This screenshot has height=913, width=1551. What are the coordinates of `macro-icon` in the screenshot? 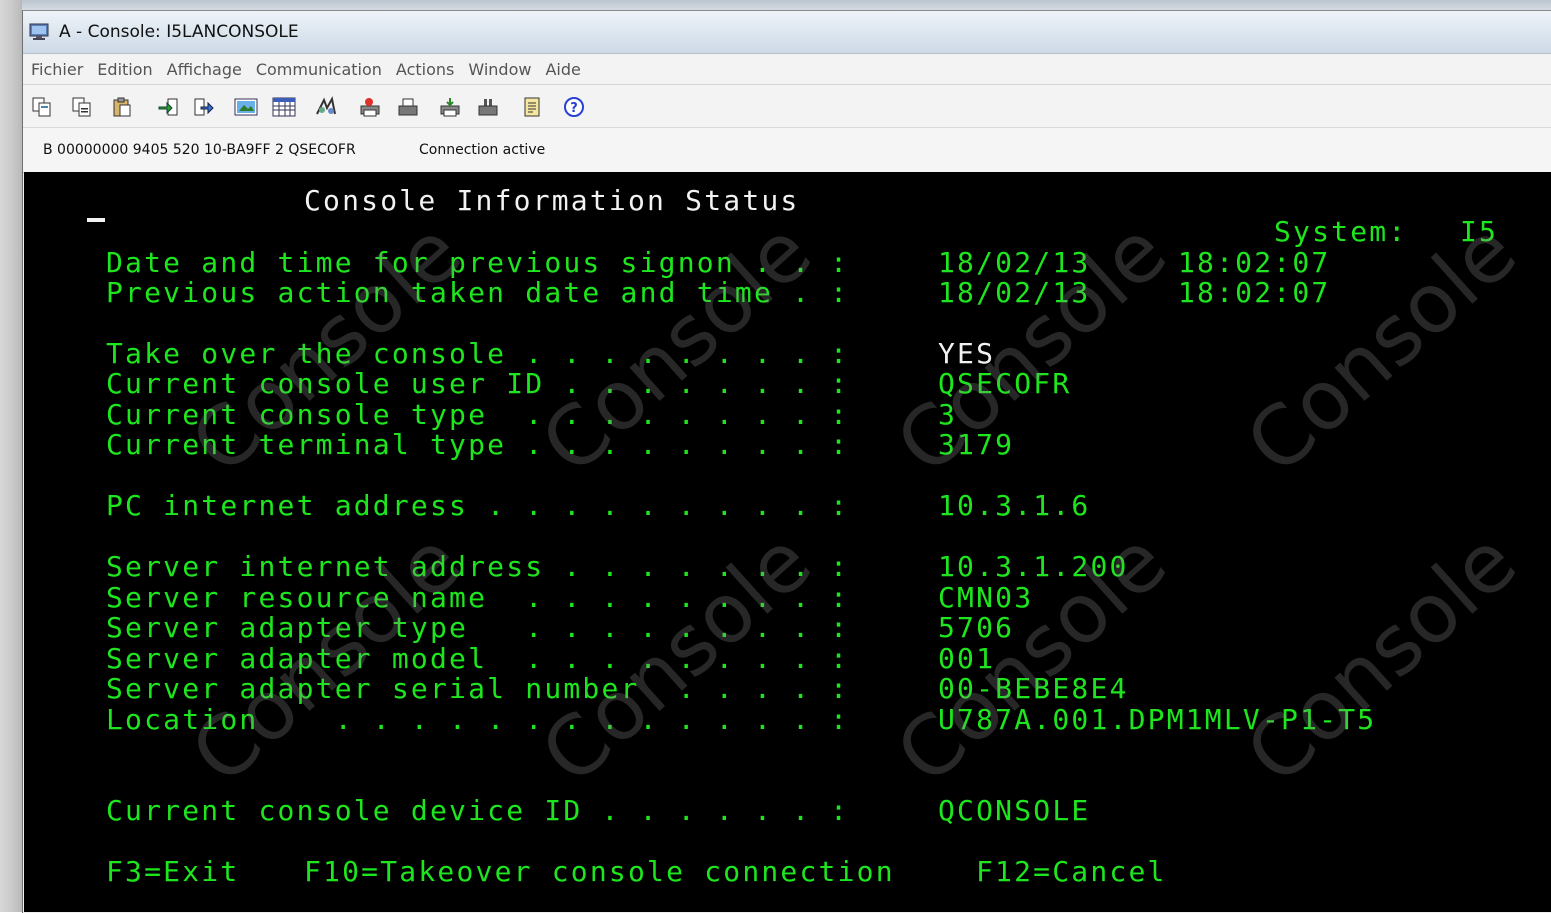 It's located at (326, 107).